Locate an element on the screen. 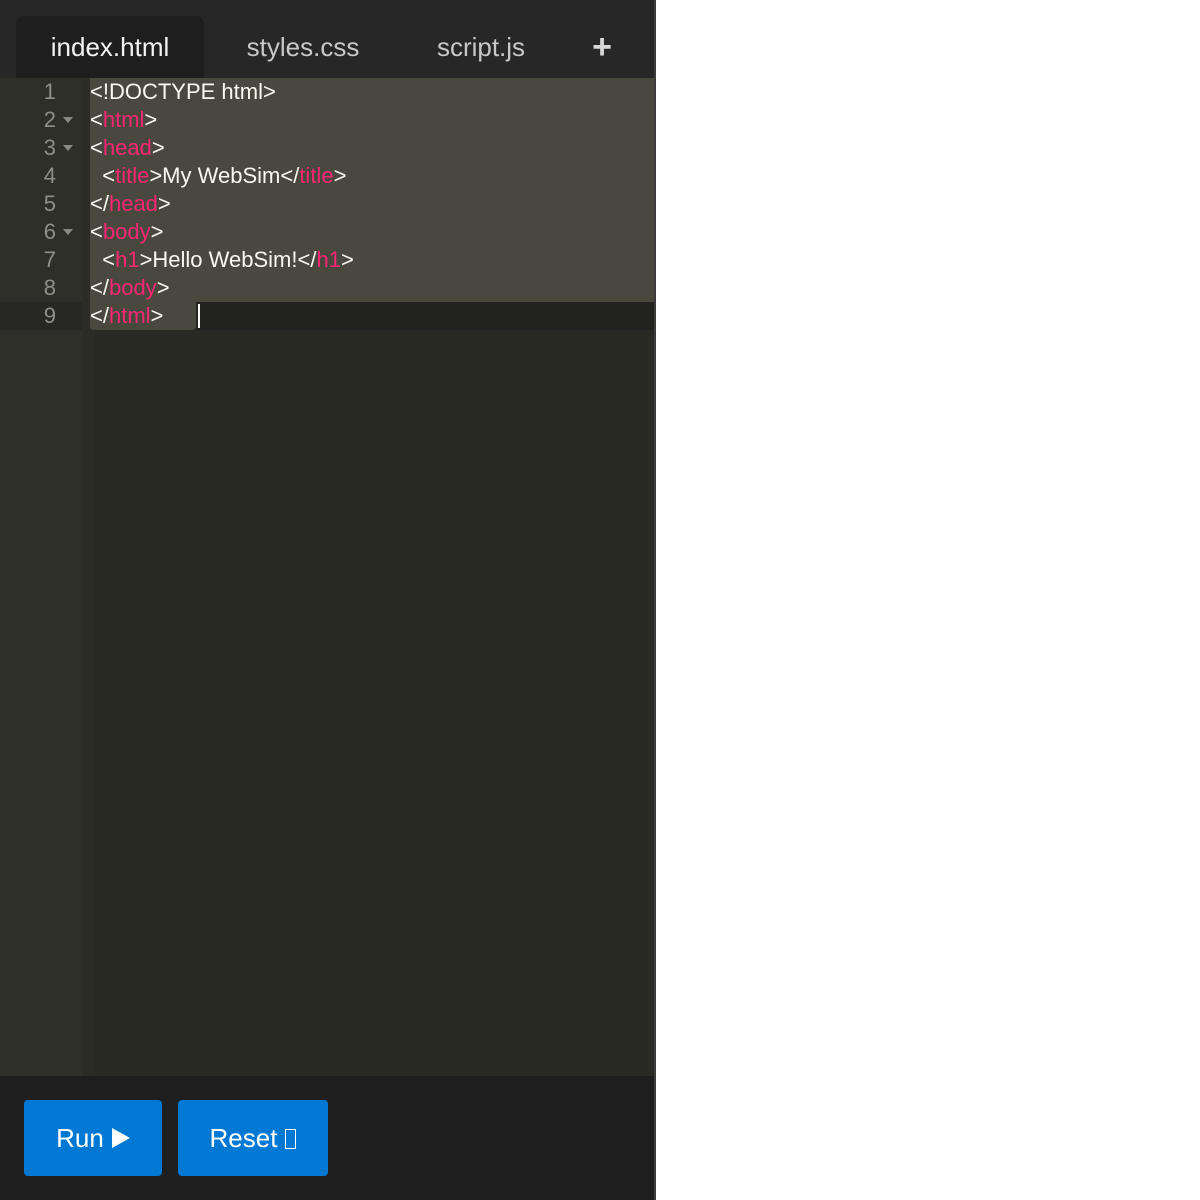 The width and height of the screenshot is (1200, 1200). code-text: <title>My WebSim</title> is located at coordinates (218, 176).